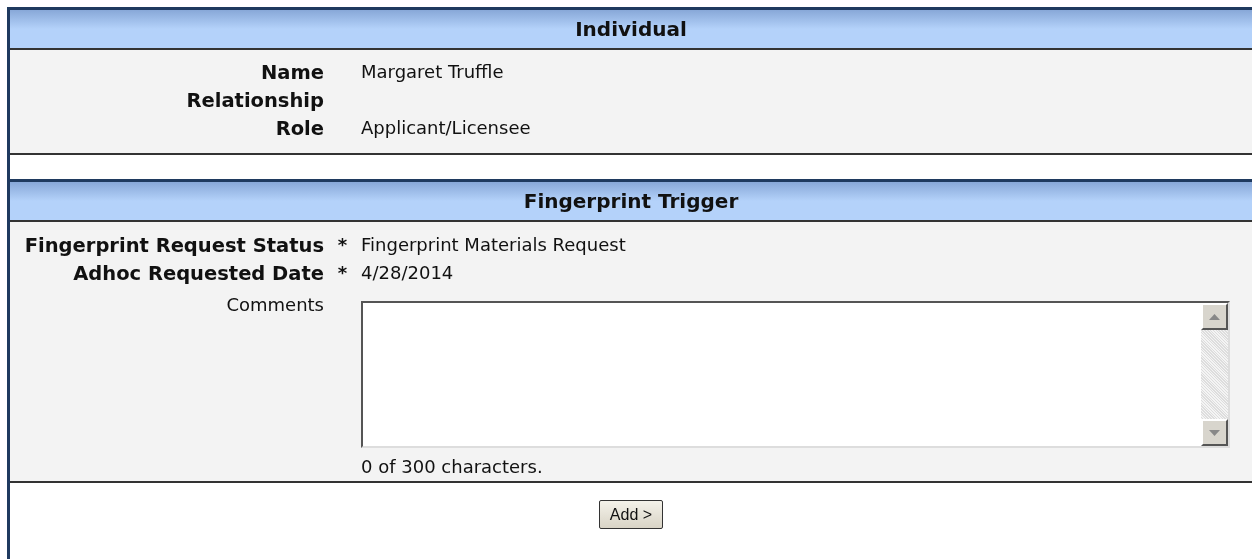 Image resolution: width=1252 pixels, height=559 pixels. Describe the element at coordinates (407, 273) in the screenshot. I see `field-value: 4/28/2014` at that location.